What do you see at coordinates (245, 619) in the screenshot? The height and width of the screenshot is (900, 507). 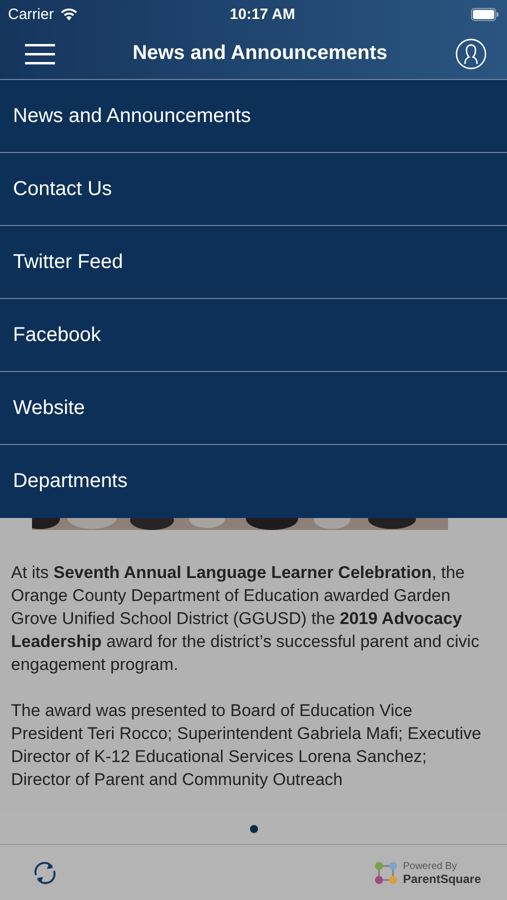 I see `article-paragraph: At its Seventh Annual Language Learner Celebration, the Orange County Department of Education awarded Garden Grove Unified School District (GGUSD) the 2019 Advocacy Leadership award for the district’s successful parent and civic engagement program.` at bounding box center [245, 619].